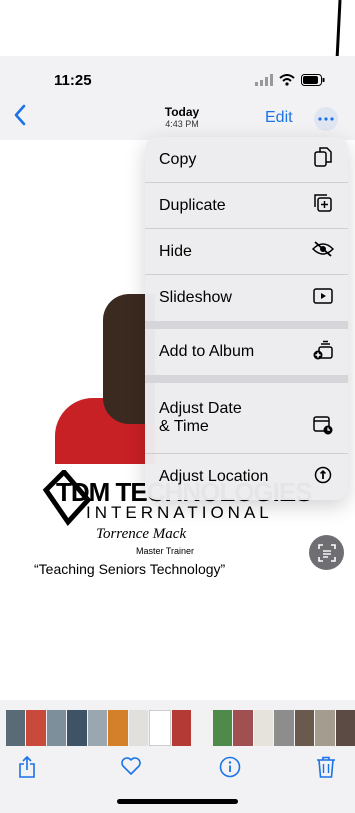  I want to click on menu-label: Adjust Location, so click(214, 476).